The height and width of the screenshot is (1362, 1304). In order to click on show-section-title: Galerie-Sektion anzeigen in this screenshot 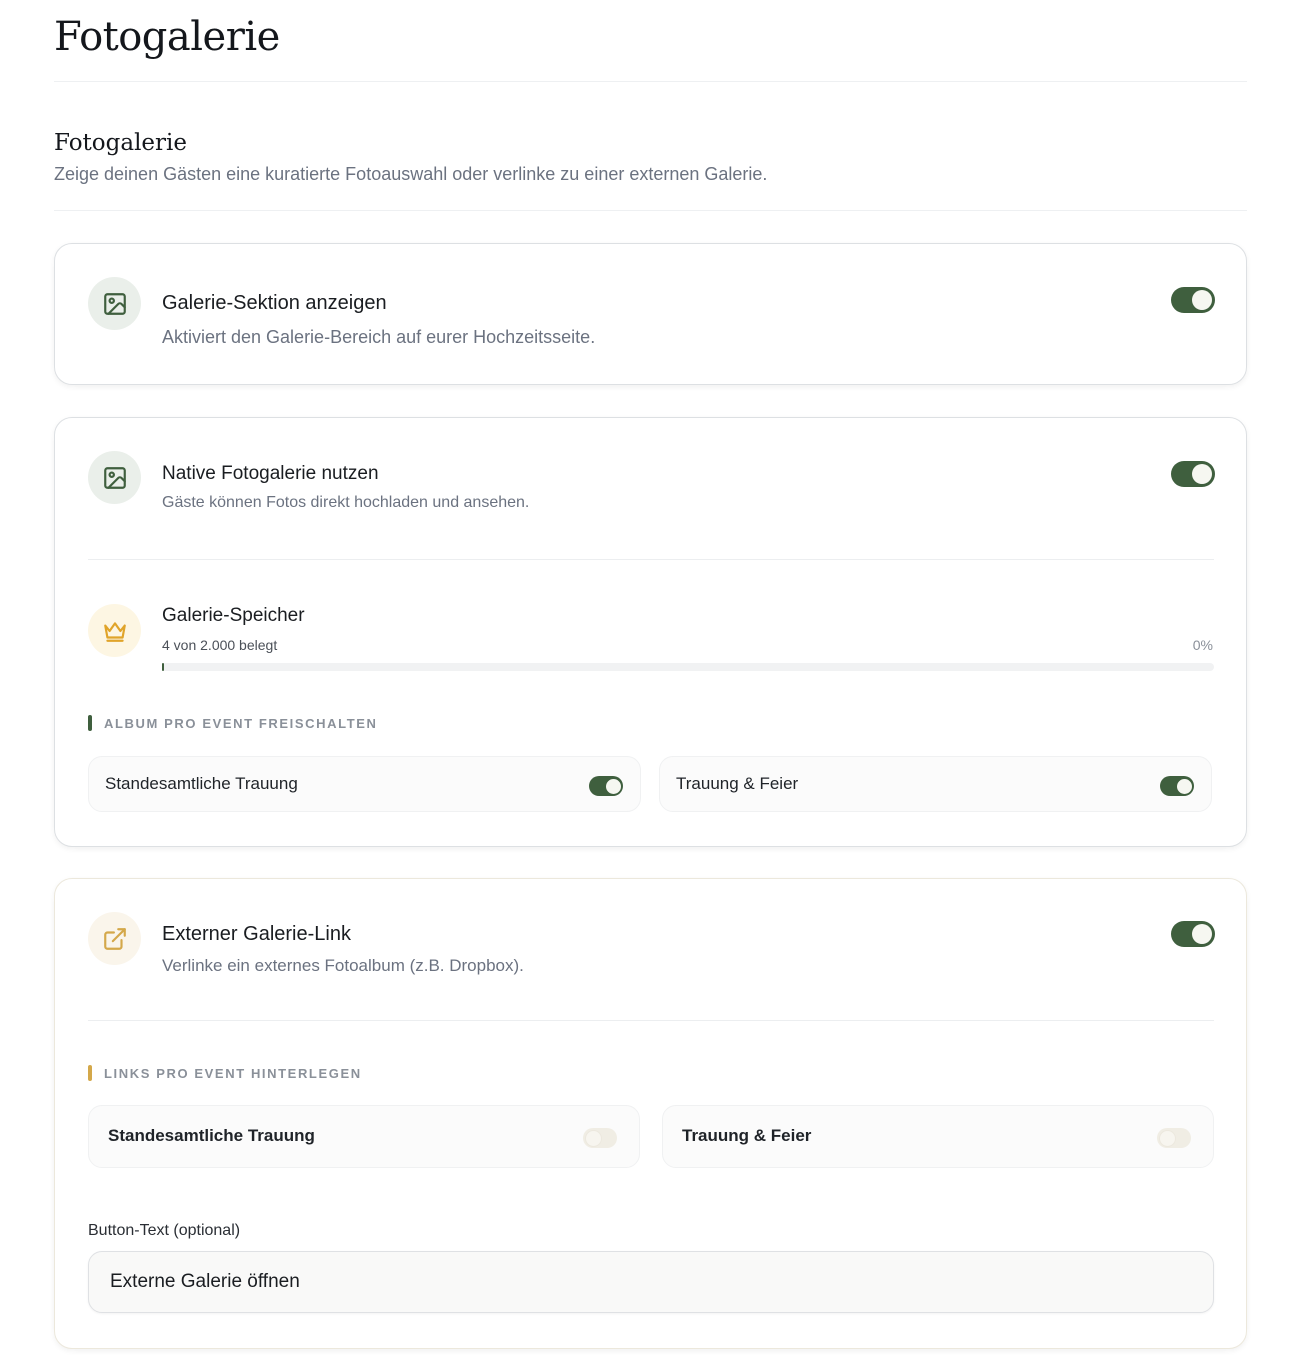, I will do `click(274, 303)`.